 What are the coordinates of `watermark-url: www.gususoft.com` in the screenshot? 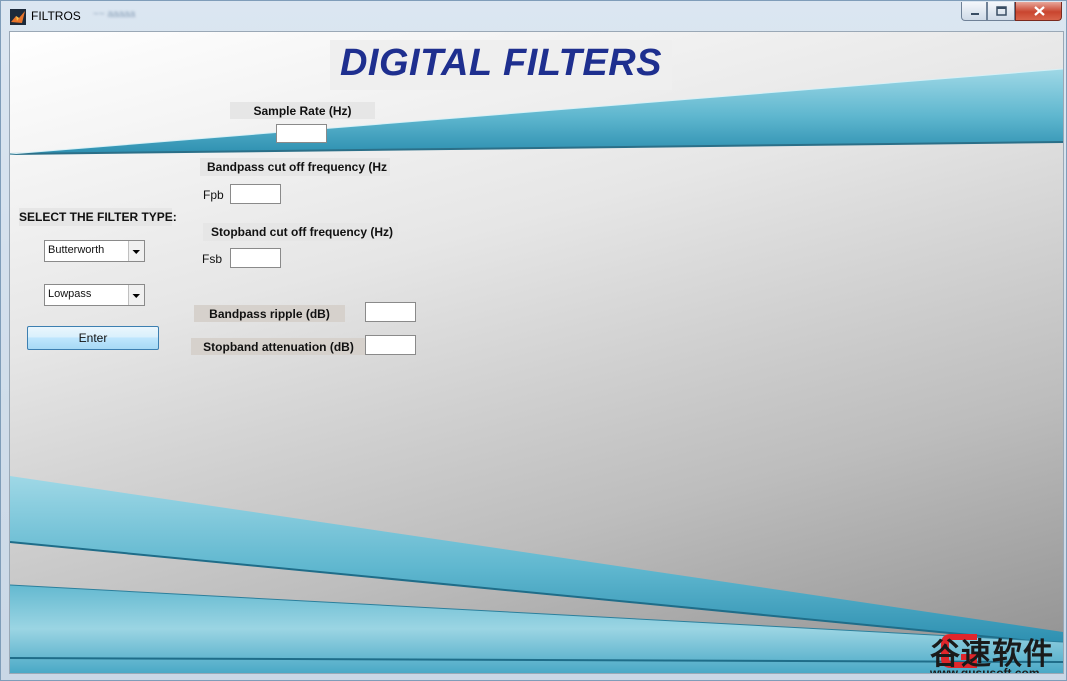 It's located at (985, 670).